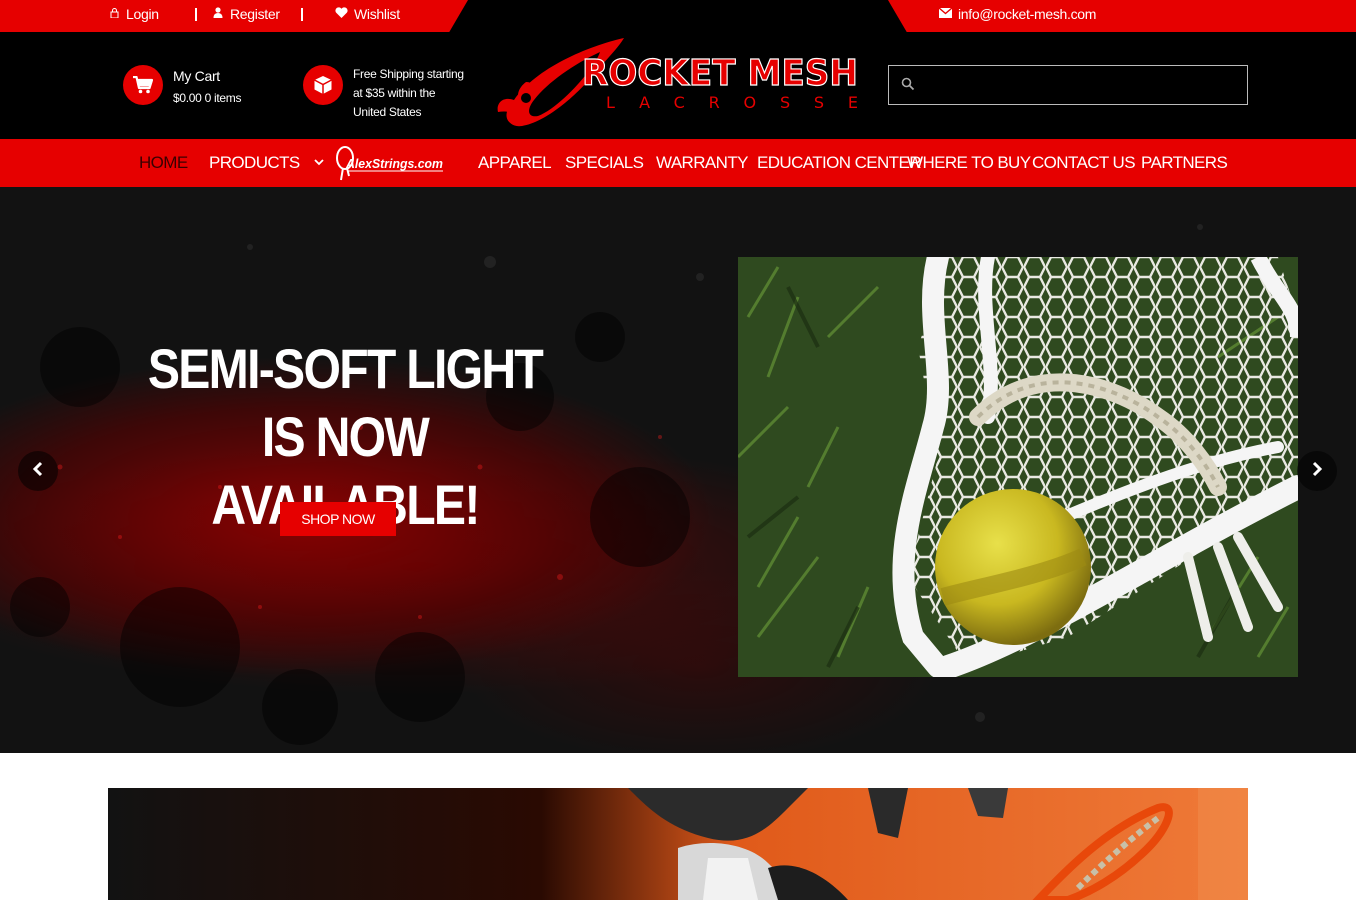 This screenshot has width=1356, height=900. I want to click on register-label: Register, so click(255, 14).